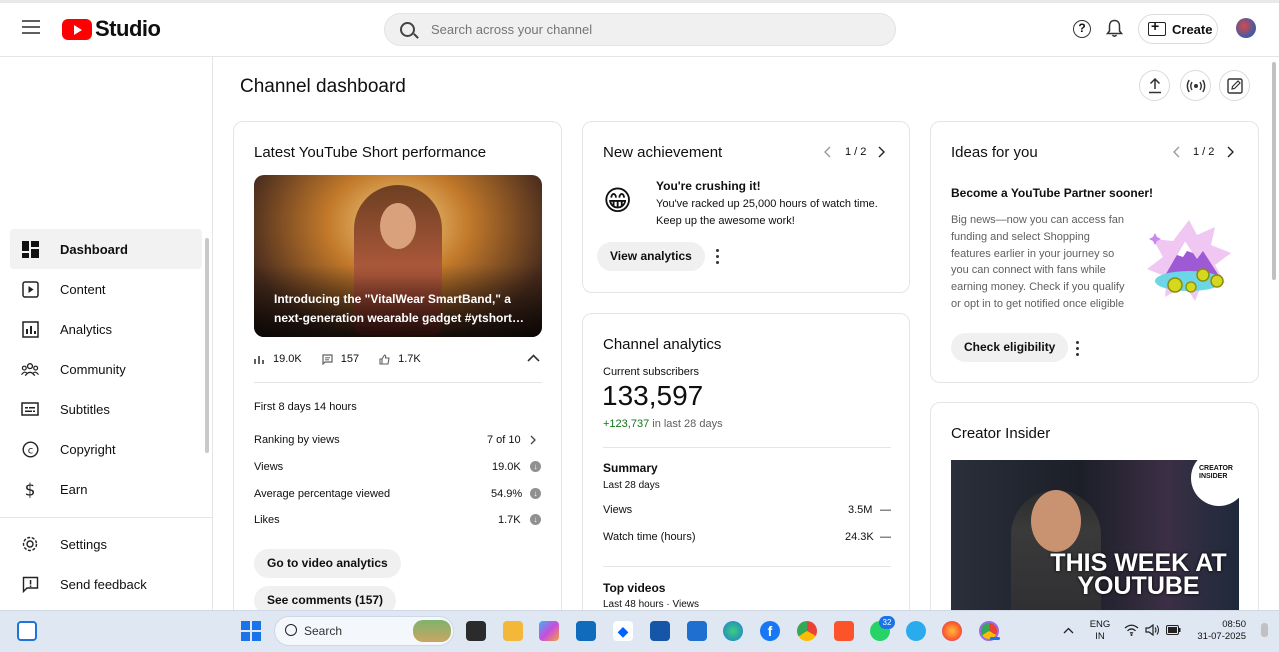  I want to click on upload-button, so click(1154, 85).